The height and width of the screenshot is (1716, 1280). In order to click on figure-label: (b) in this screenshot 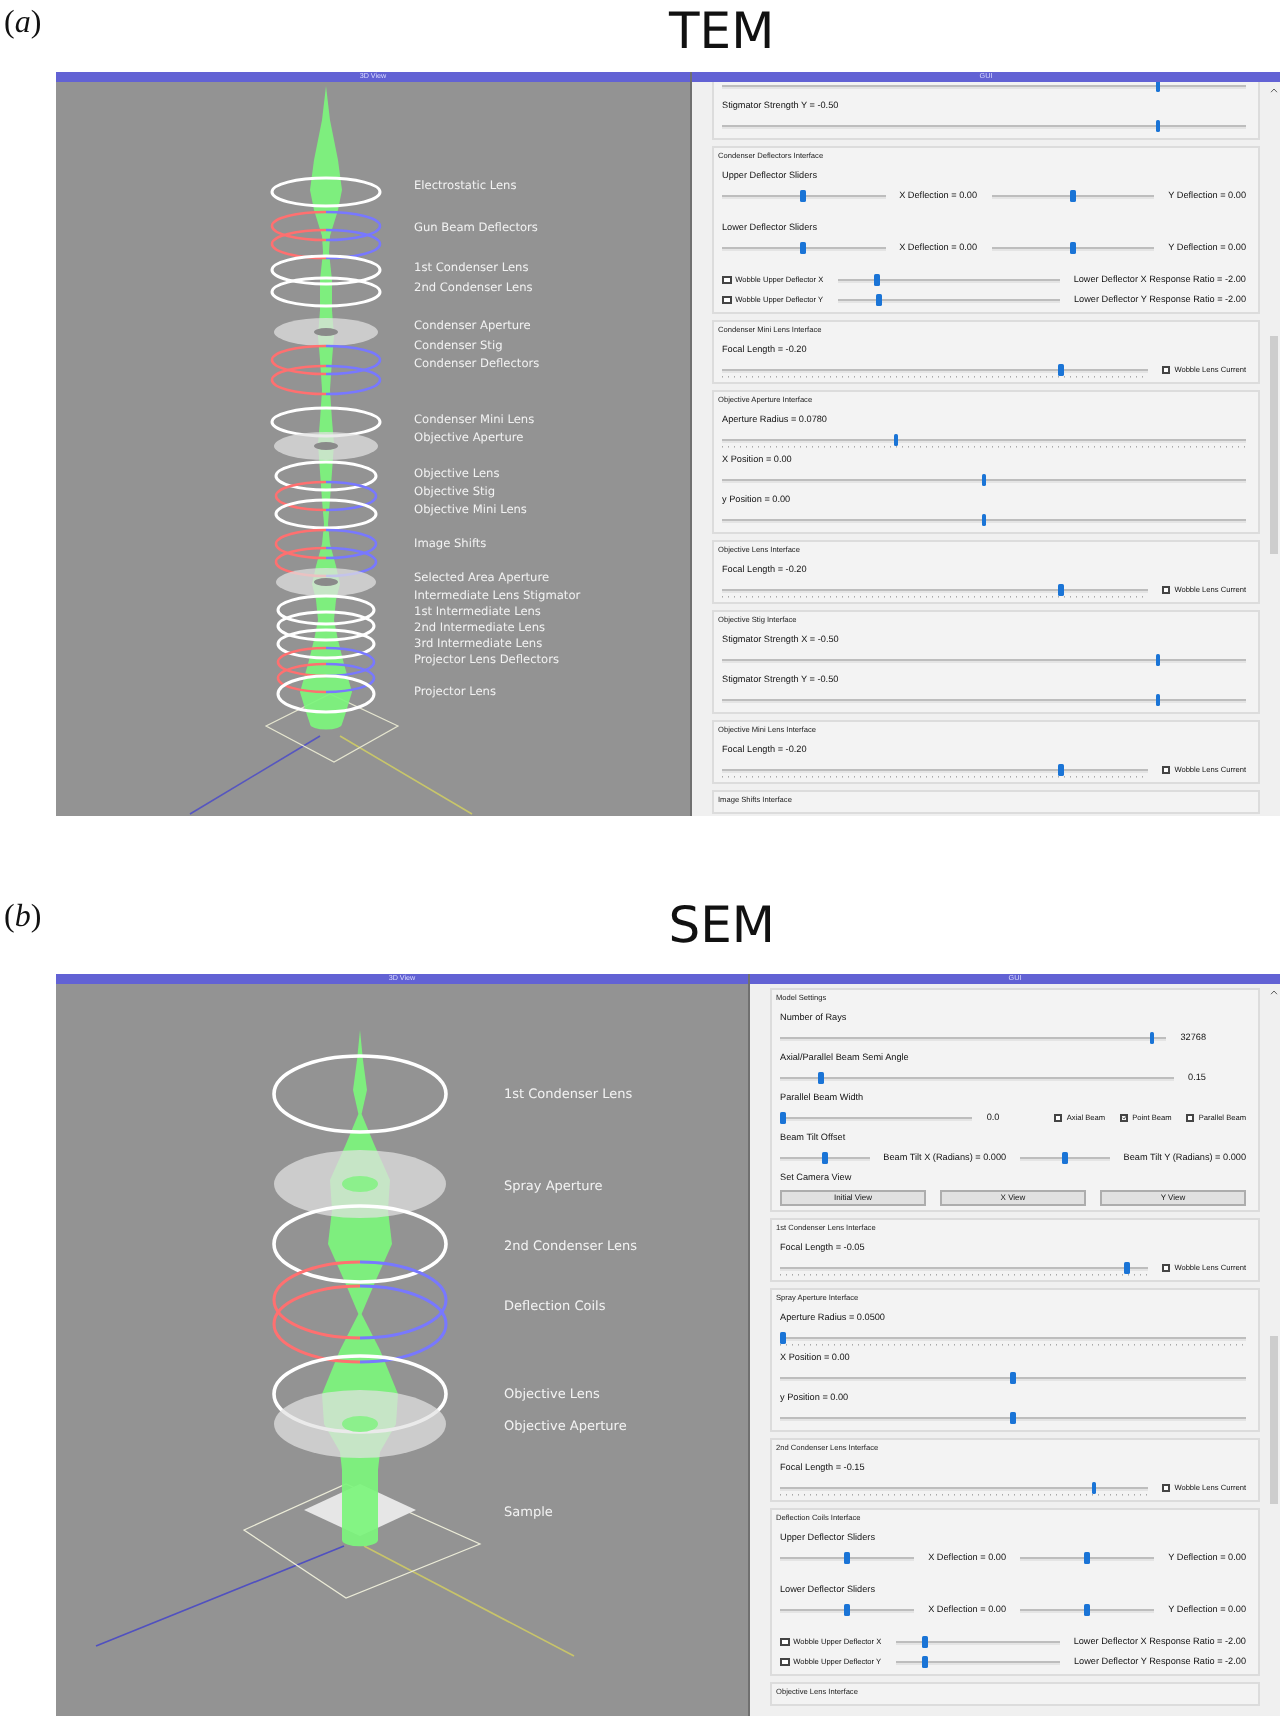, I will do `click(23, 918)`.